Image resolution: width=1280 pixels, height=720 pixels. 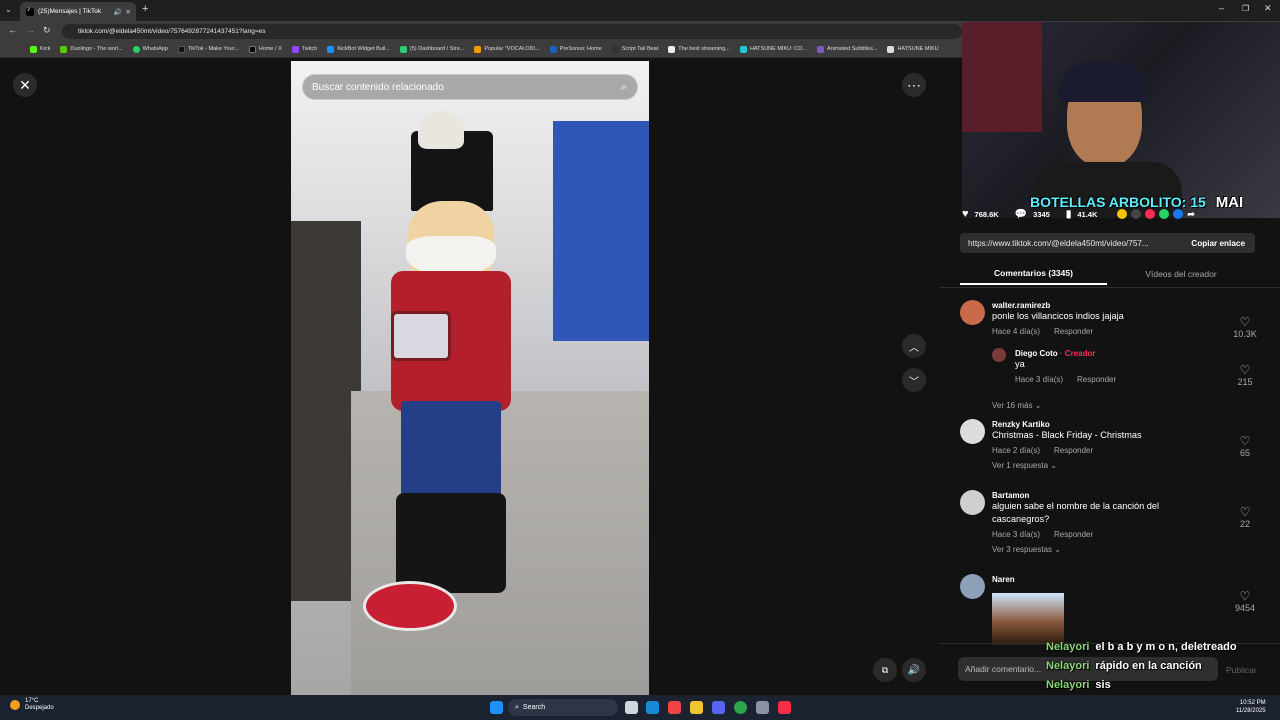 What do you see at coordinates (1077, 353) in the screenshot?
I see `creator-badge: · Creador` at bounding box center [1077, 353].